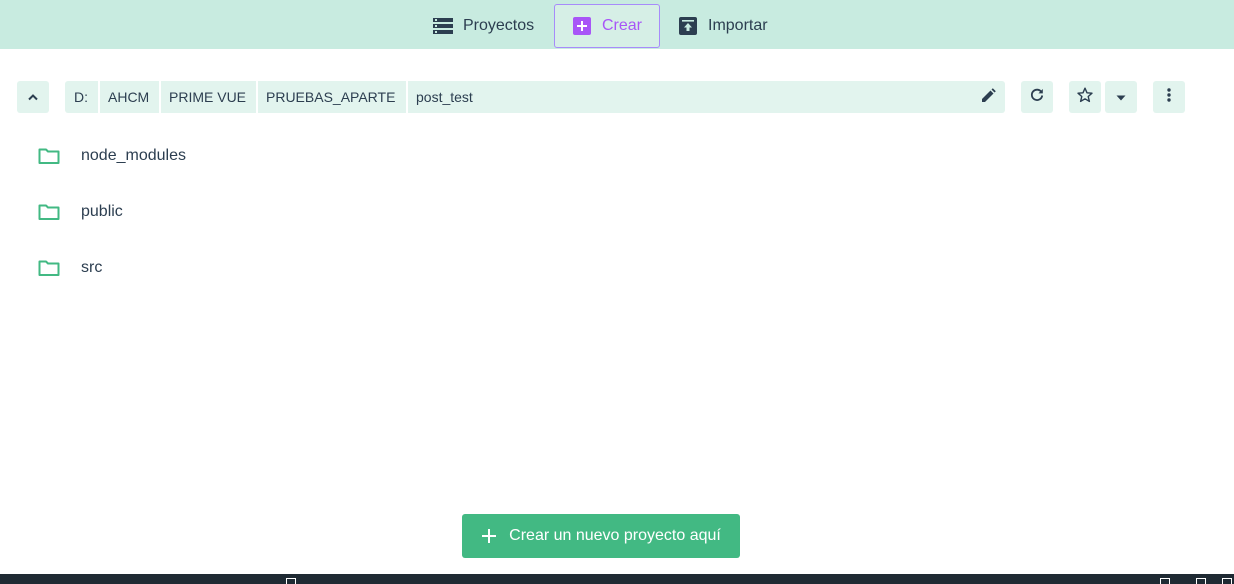 The image size is (1234, 584). I want to click on pencil-icon, so click(989, 97).